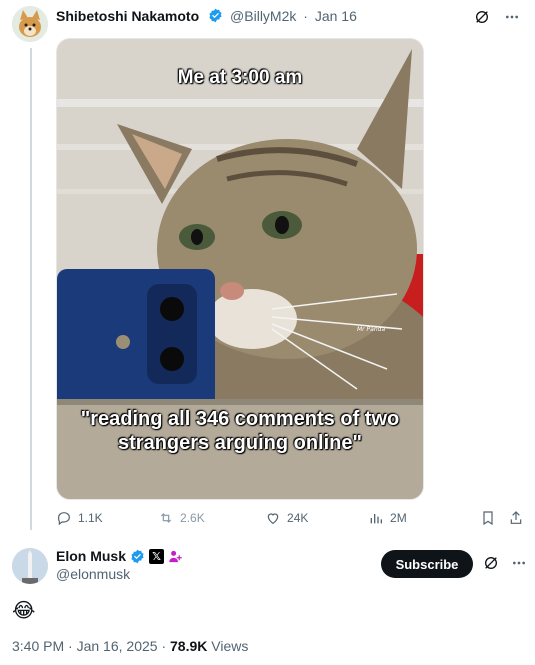  What do you see at coordinates (175, 556) in the screenshot?
I see `affiliate-icon` at bounding box center [175, 556].